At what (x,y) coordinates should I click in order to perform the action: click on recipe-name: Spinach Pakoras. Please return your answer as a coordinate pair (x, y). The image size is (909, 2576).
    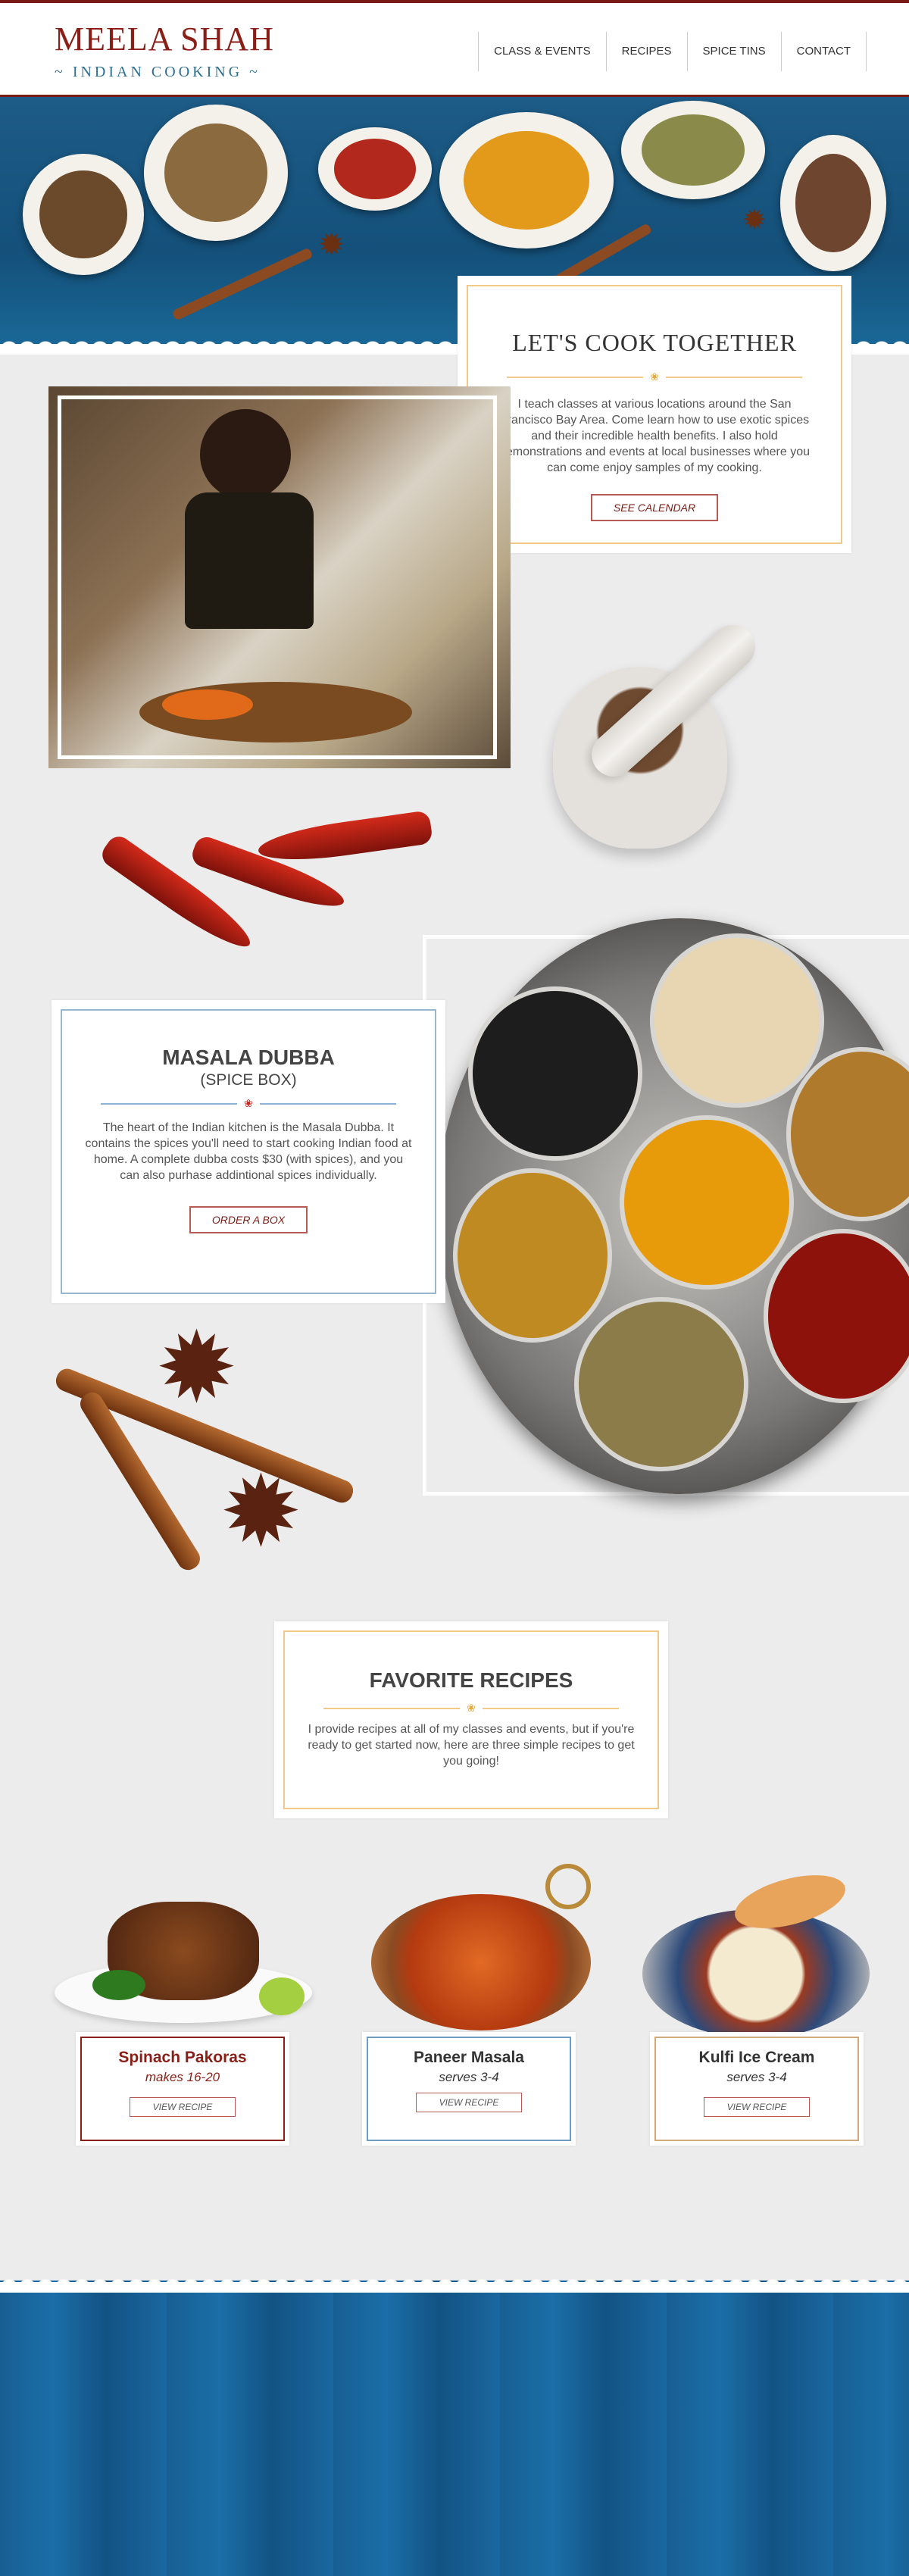
    Looking at the image, I should click on (182, 2057).